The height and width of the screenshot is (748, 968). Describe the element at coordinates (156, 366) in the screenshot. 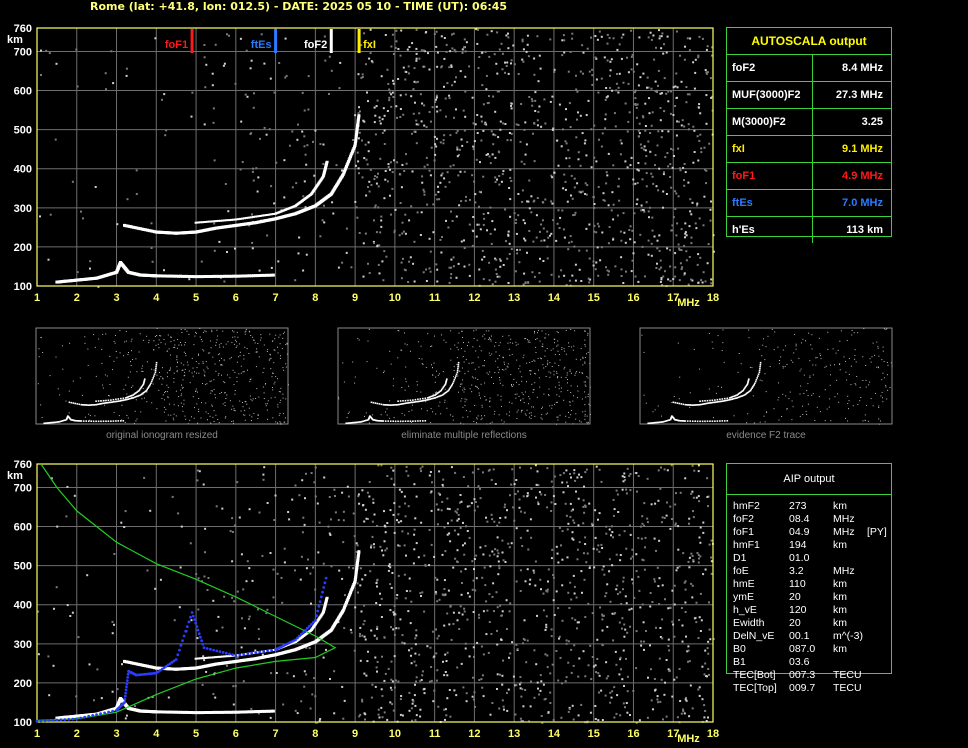

I see `thumbnail-trace` at that location.